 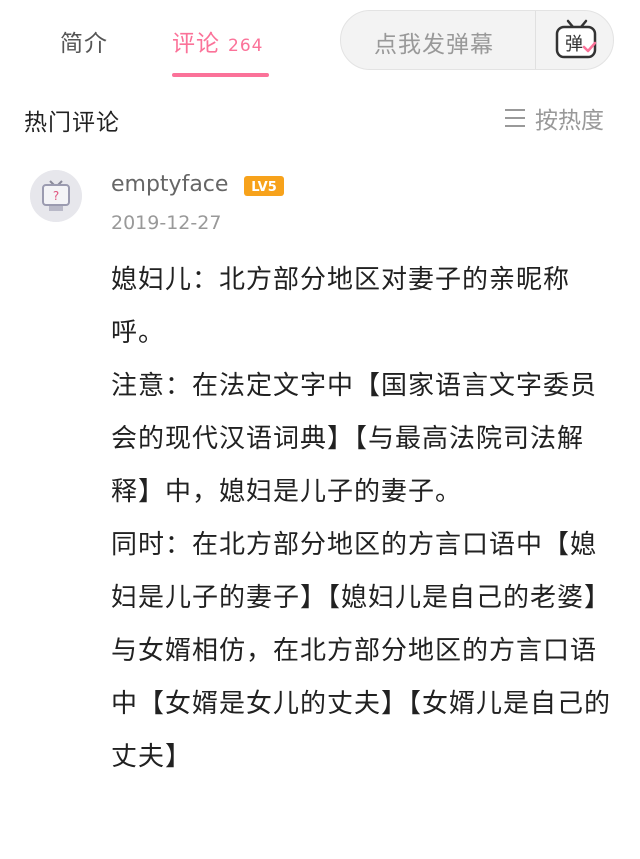 What do you see at coordinates (72, 123) in the screenshot?
I see `section-title: 热门评论` at bounding box center [72, 123].